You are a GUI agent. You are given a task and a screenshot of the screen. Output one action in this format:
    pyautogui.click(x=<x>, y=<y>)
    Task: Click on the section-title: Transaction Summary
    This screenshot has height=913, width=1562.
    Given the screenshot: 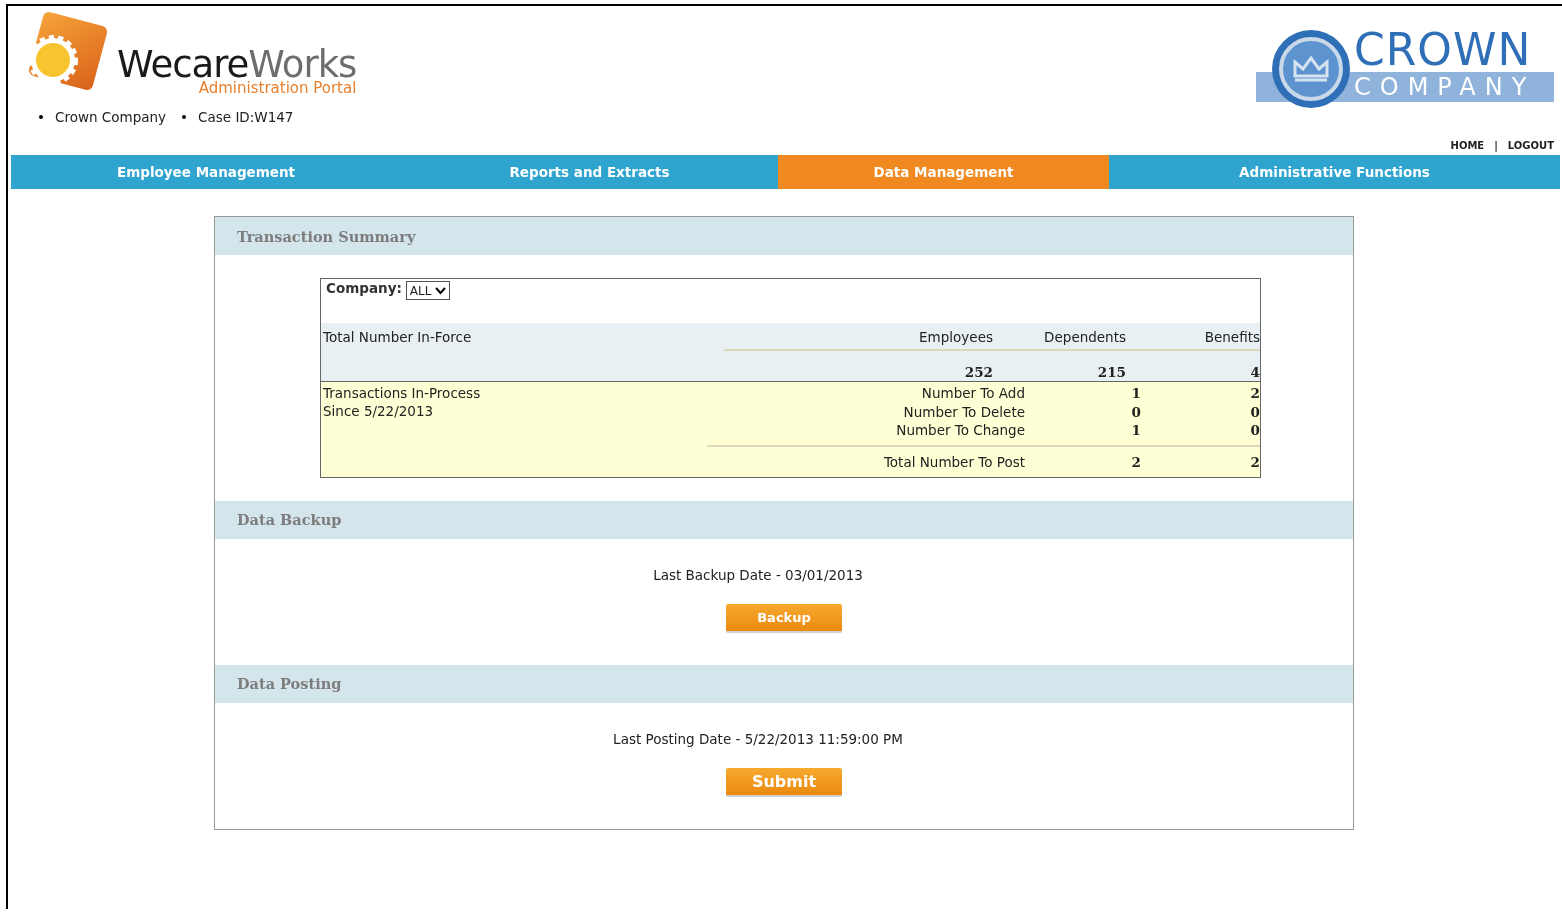 What is the action you would take?
    pyautogui.click(x=326, y=236)
    